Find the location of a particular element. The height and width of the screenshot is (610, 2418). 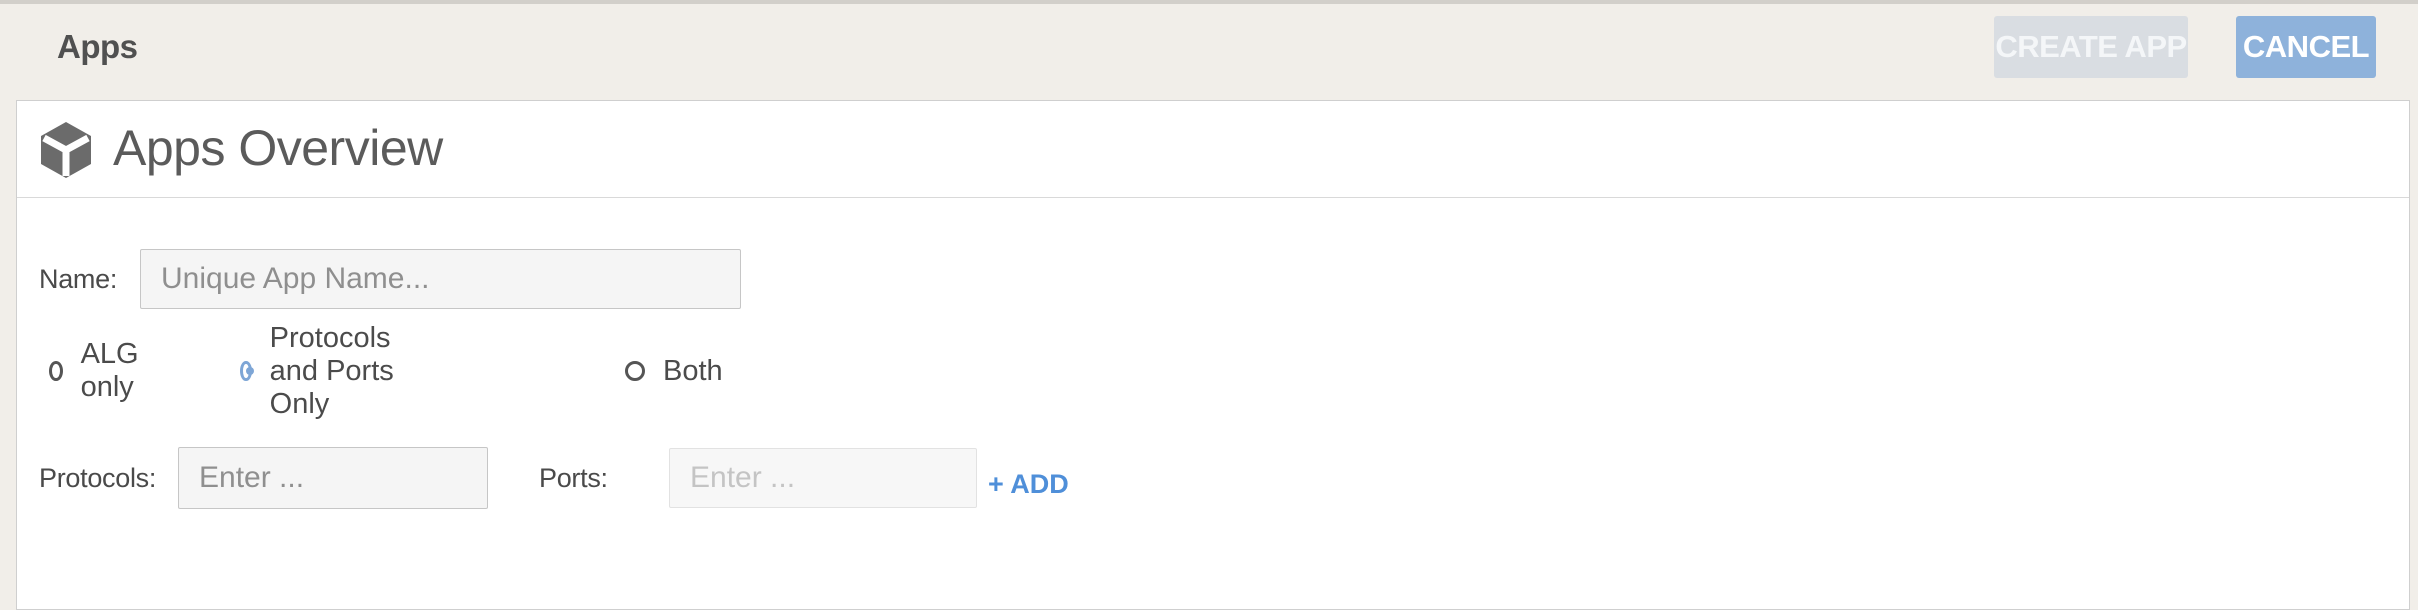

radio-checked-icon is located at coordinates (247, 371).